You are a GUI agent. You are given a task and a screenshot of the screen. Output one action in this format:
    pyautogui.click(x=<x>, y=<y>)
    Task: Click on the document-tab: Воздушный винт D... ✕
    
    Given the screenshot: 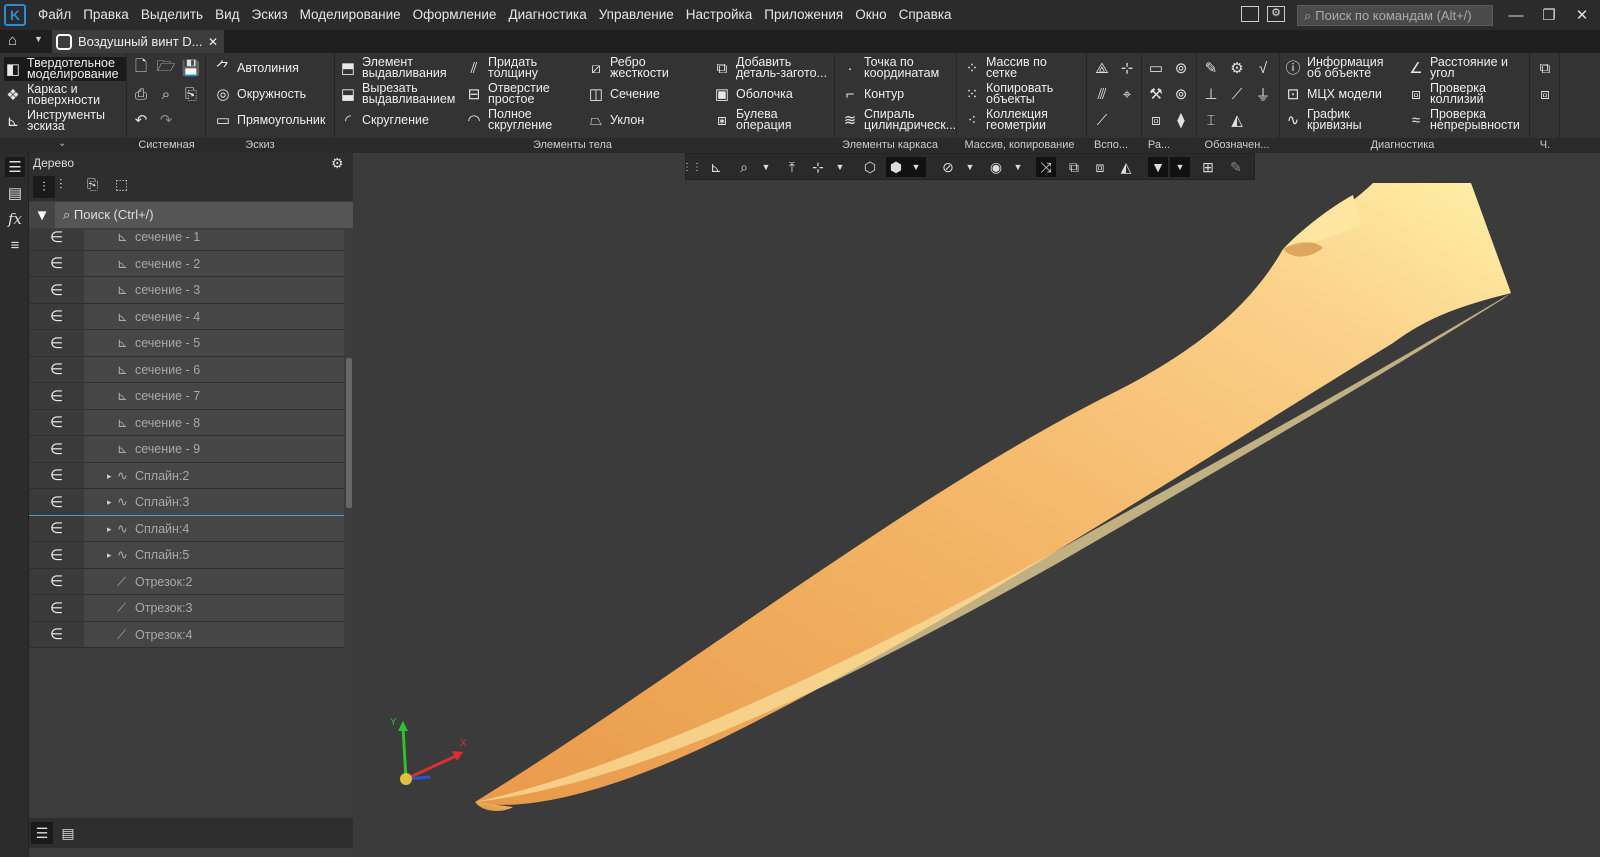 What is the action you would take?
    pyautogui.click(x=138, y=41)
    